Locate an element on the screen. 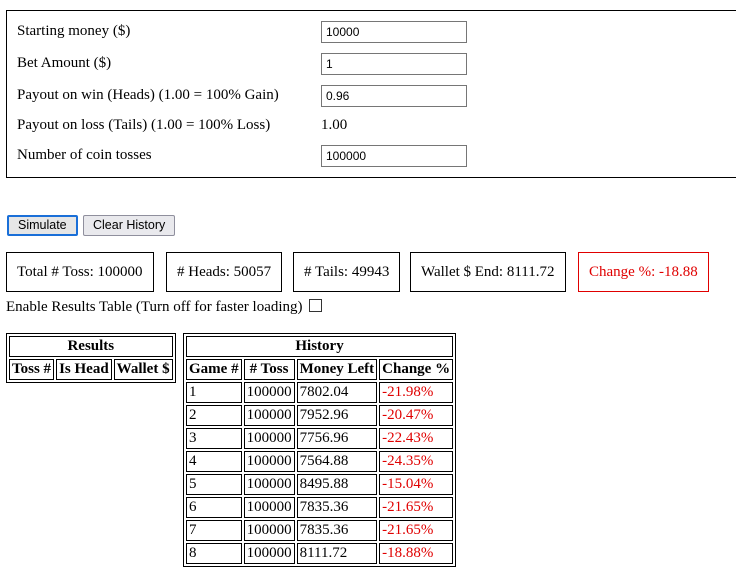 This screenshot has height=584, width=736. change-pct-stat: Change %: -18.88 is located at coordinates (643, 272).